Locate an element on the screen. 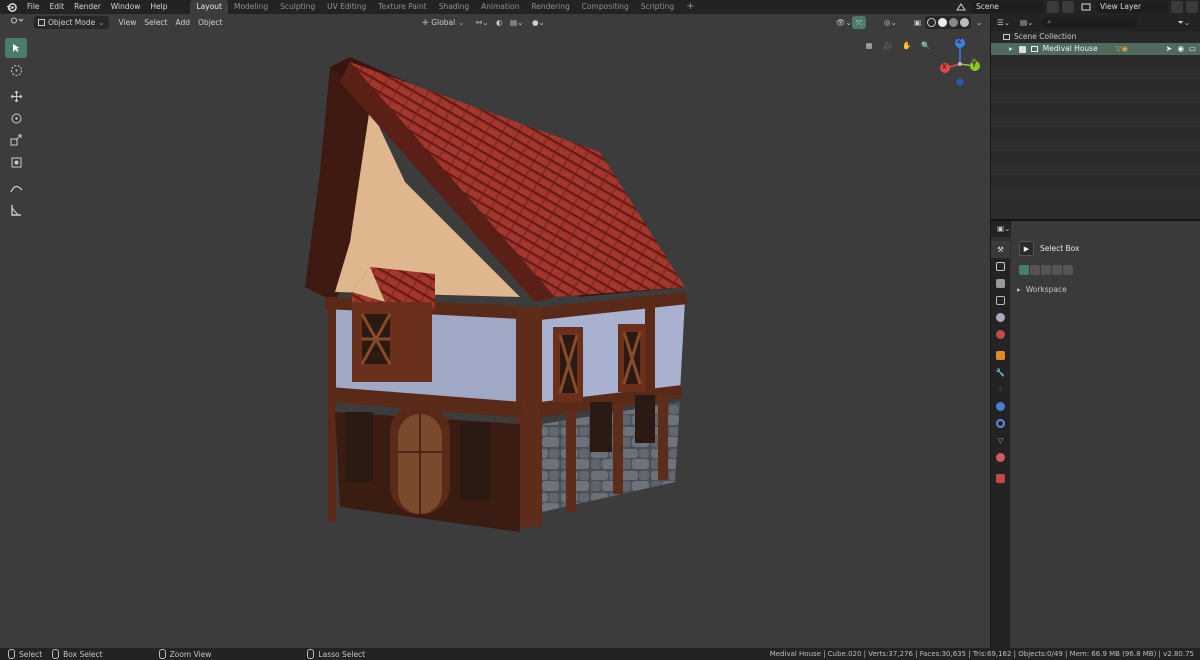 The image size is (1200, 660). navigation-gizmo: Z X Y is located at coordinates (960, 68).